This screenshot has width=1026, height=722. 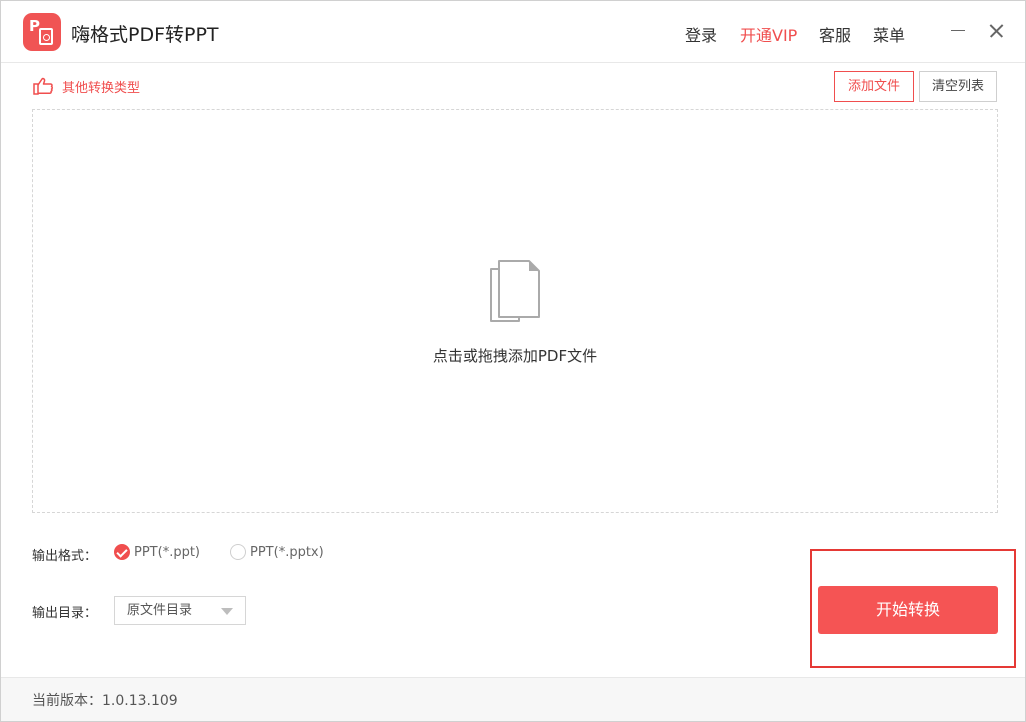 What do you see at coordinates (167, 552) in the screenshot?
I see `format-ppt-label: PPT(*.ppt)` at bounding box center [167, 552].